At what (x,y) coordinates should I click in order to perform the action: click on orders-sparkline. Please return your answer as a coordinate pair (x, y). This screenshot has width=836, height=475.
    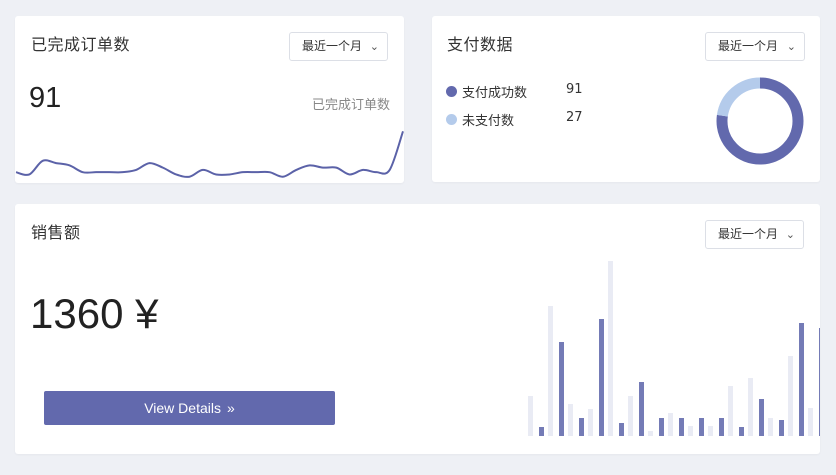
    Looking at the image, I should click on (209, 154).